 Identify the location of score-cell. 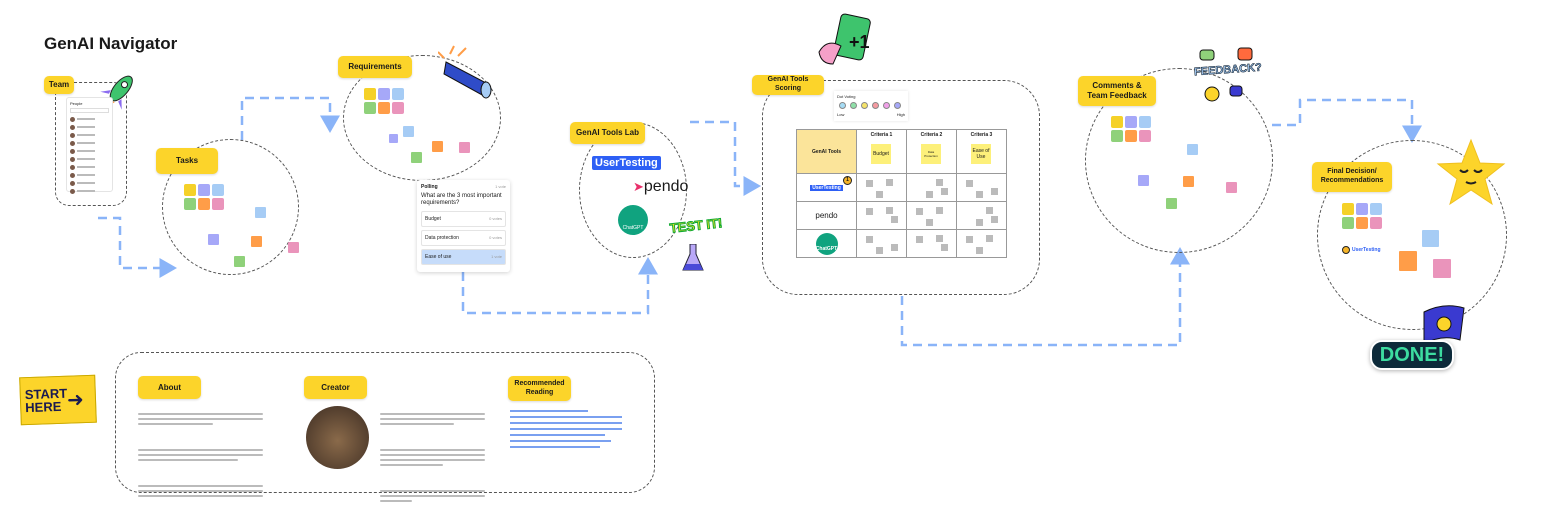
(931, 187).